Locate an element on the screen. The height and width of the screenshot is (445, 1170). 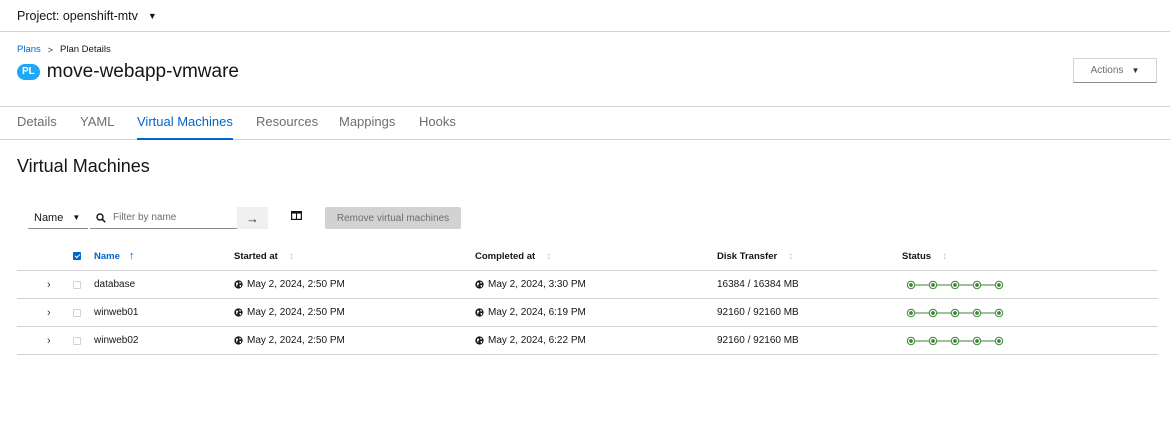
column-disk-transfer: Disk Transfer ↕ is located at coordinates (755, 256).